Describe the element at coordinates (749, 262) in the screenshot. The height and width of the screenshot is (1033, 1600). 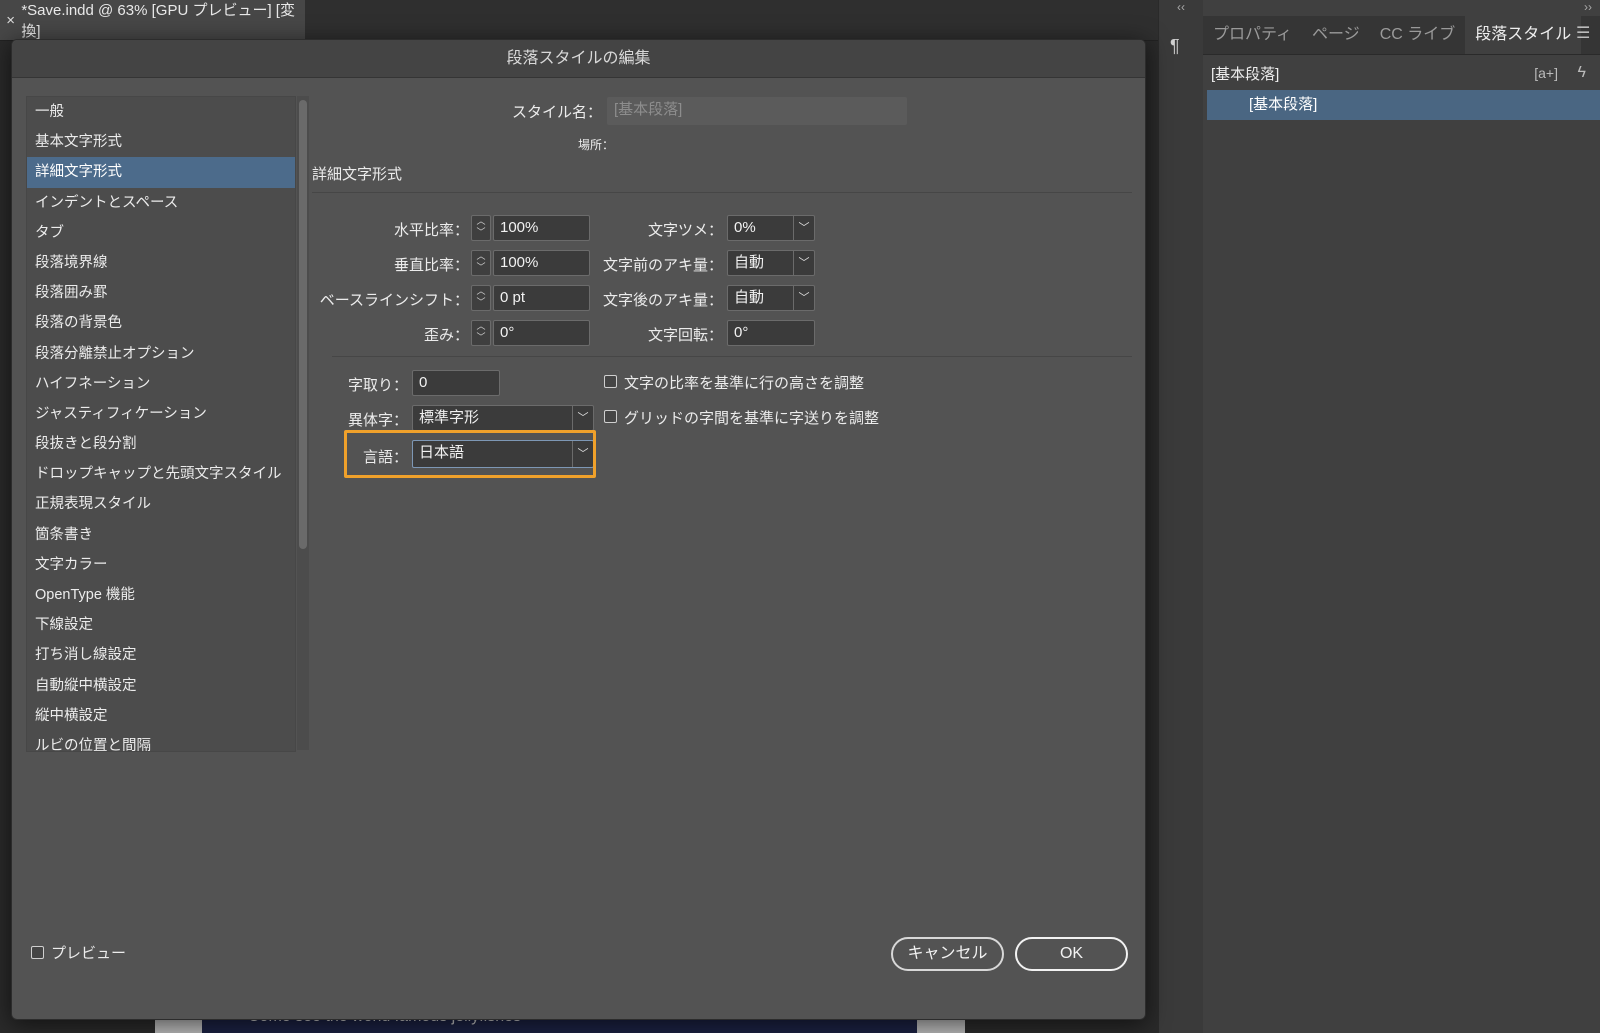
I see `aki-before-value: 自動` at that location.